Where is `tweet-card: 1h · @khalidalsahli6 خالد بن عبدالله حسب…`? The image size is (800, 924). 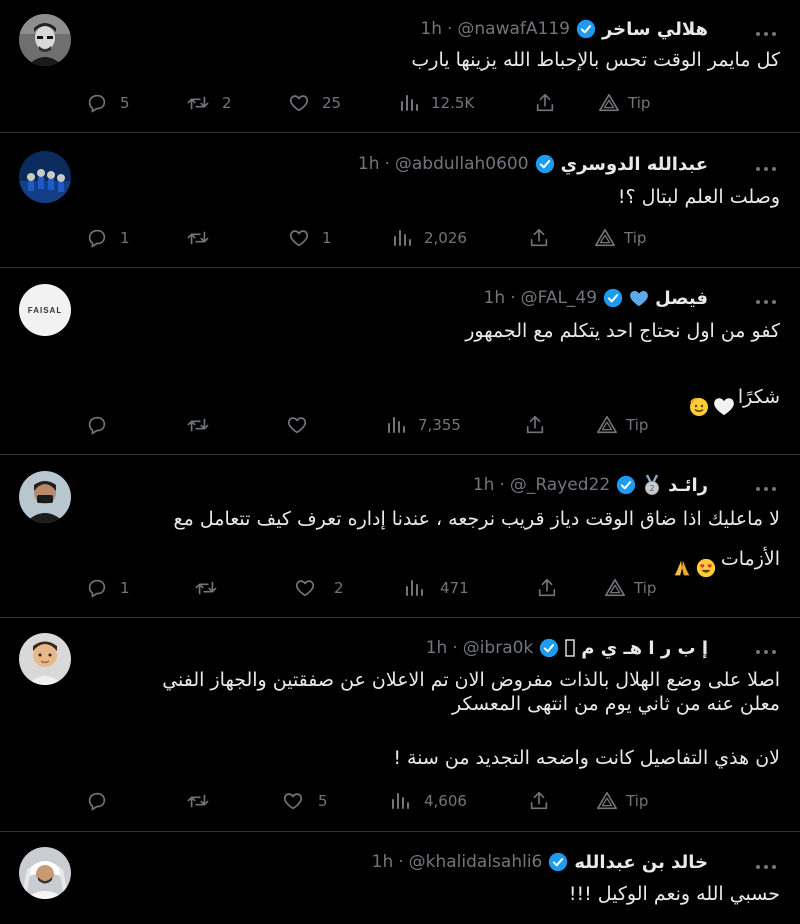 tweet-card: 1h · @khalidalsahli6 خالد بن عبدالله حسب… is located at coordinates (400, 878).